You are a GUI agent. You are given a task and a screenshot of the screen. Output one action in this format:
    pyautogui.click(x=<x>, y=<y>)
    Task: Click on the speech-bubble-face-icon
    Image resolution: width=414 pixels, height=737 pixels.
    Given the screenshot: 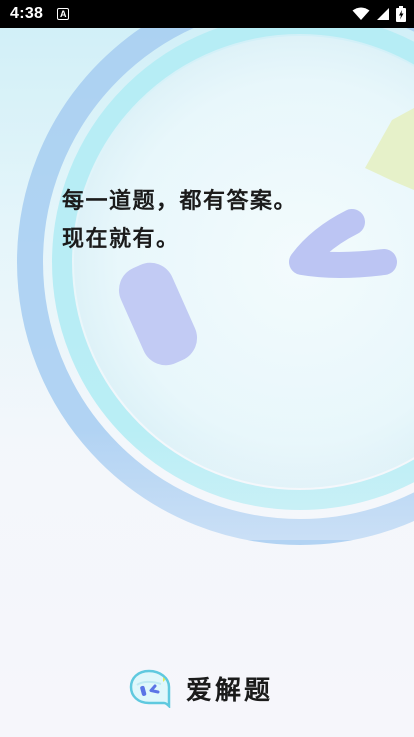 What is the action you would take?
    pyautogui.click(x=150, y=688)
    